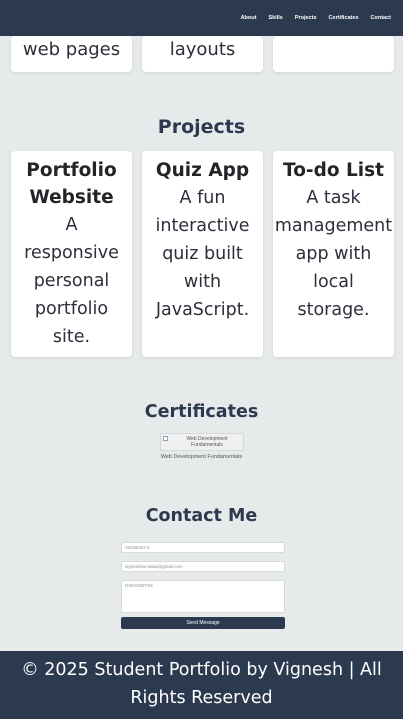 Image resolution: width=403 pixels, height=719 pixels. I want to click on project-description: A task, so click(333, 198).